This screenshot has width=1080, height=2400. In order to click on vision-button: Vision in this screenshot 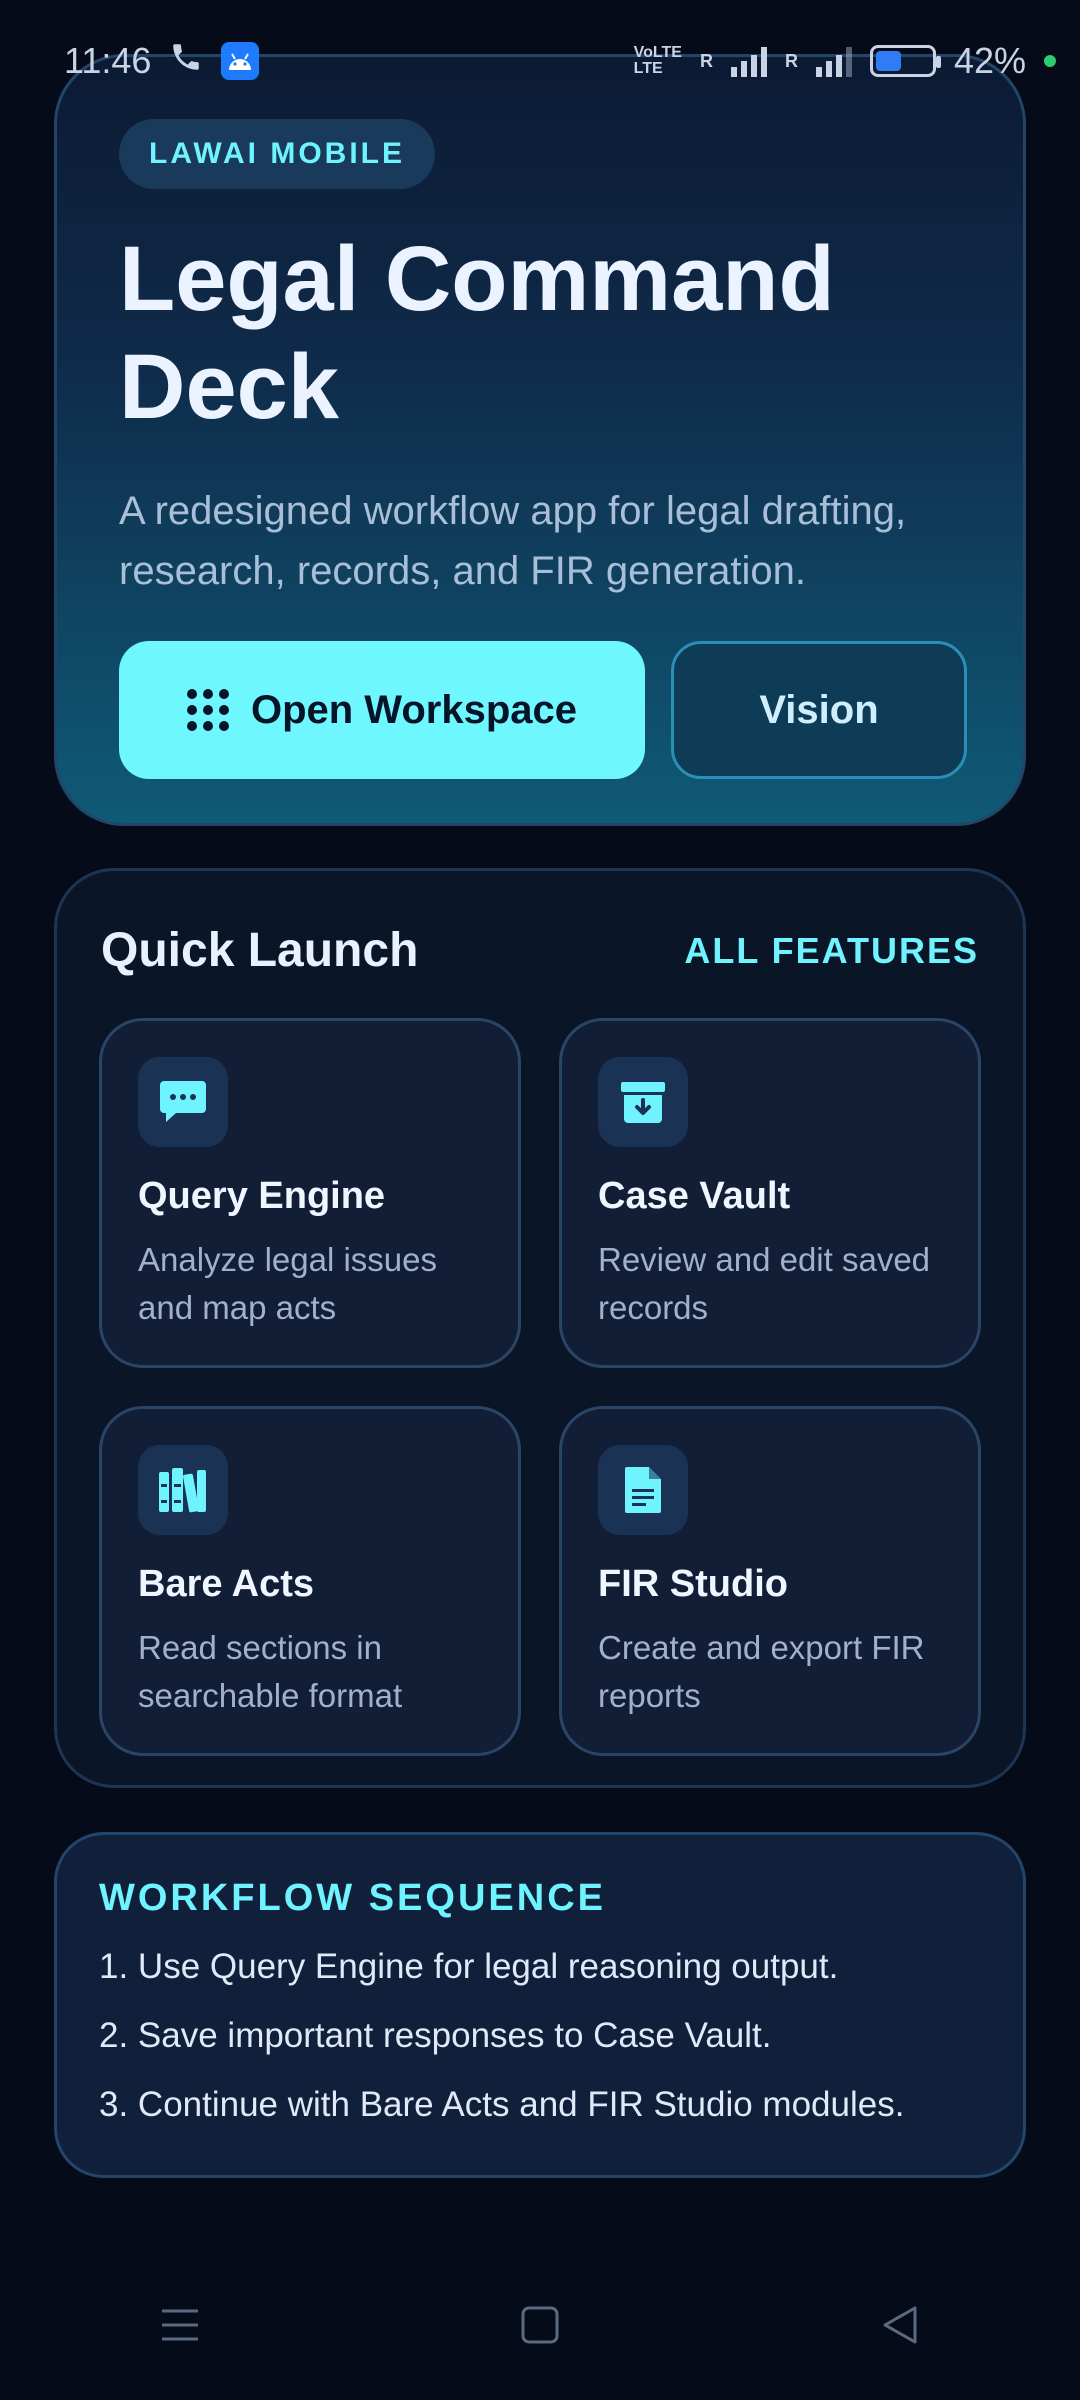, I will do `click(819, 710)`.